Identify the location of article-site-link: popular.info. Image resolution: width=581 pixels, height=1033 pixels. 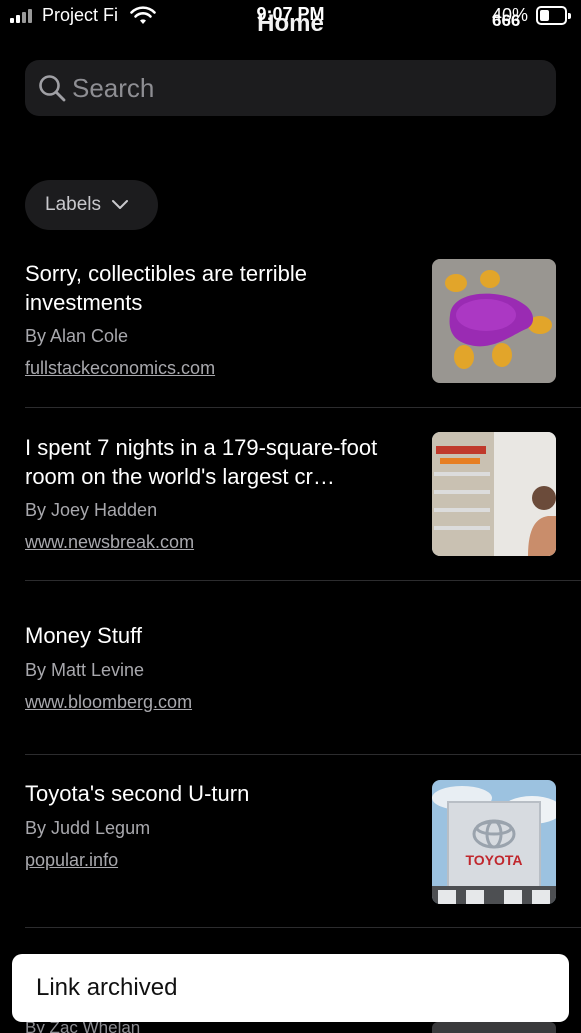
(71, 860).